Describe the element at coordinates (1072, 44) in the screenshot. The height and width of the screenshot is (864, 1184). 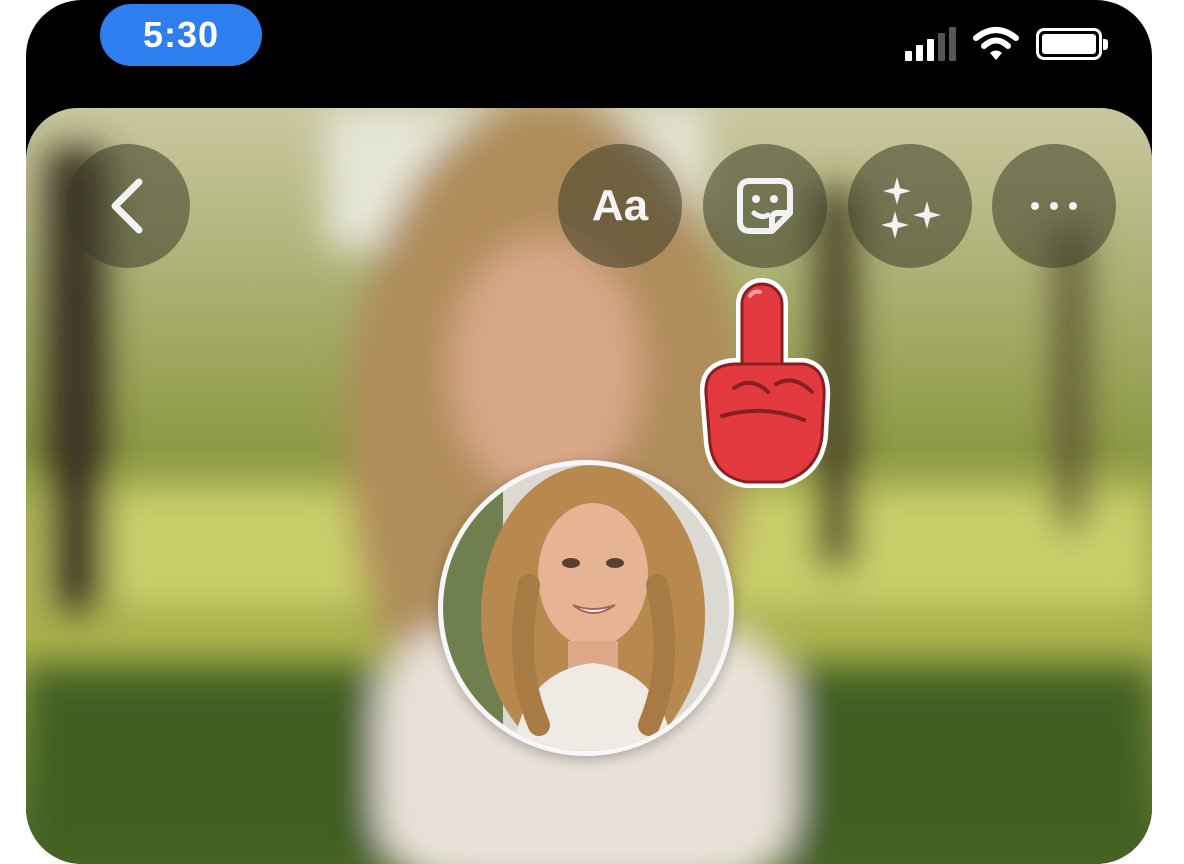
I see `battery-icon` at that location.